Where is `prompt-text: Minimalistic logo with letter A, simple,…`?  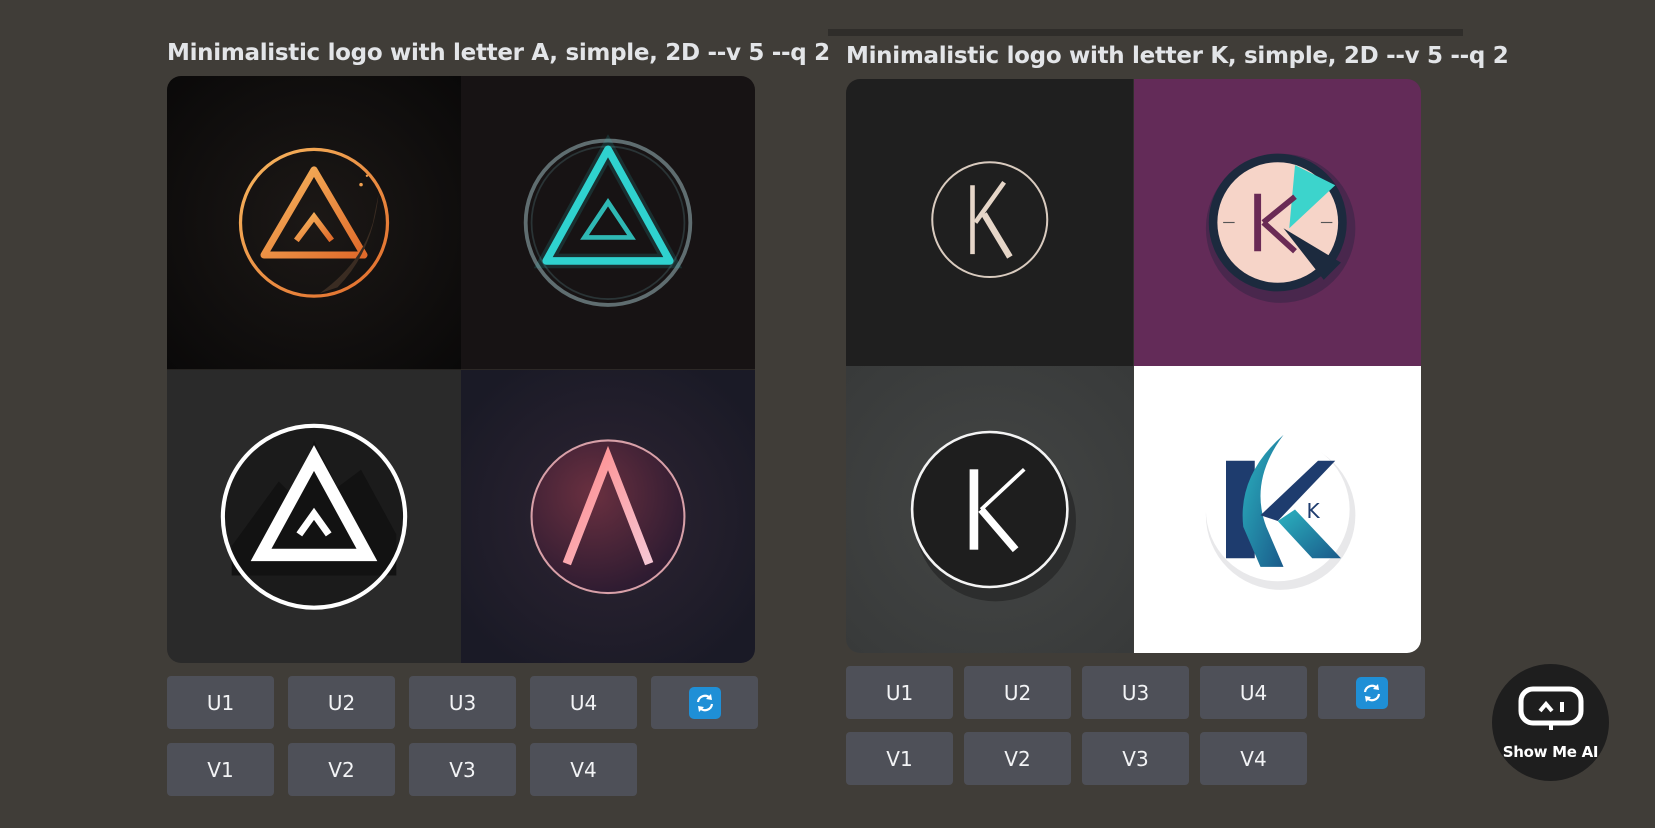 prompt-text: Minimalistic logo with letter A, simple,… is located at coordinates (498, 53).